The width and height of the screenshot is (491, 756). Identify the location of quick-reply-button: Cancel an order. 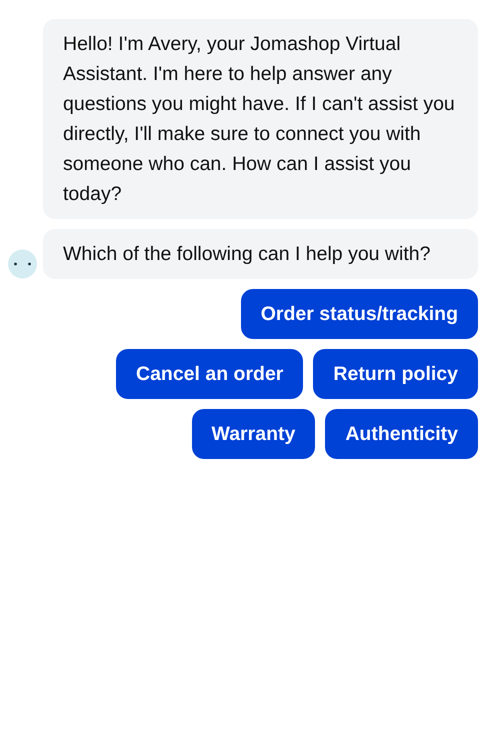
(210, 374).